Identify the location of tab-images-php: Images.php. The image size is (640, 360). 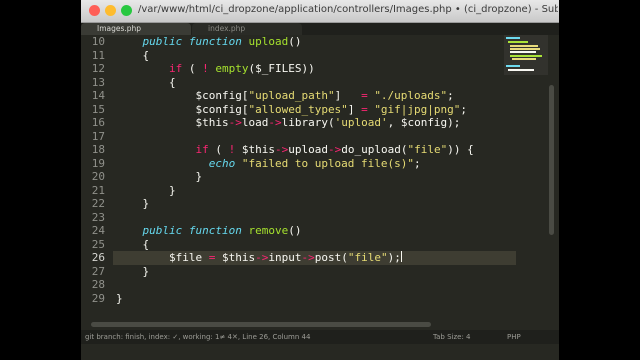
(136, 29).